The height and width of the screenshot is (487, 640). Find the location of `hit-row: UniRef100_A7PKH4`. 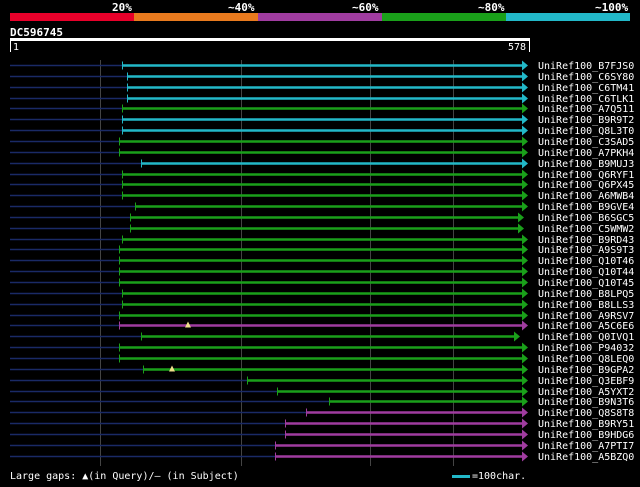

hit-row: UniRef100_A7PKH4 is located at coordinates (322, 153).